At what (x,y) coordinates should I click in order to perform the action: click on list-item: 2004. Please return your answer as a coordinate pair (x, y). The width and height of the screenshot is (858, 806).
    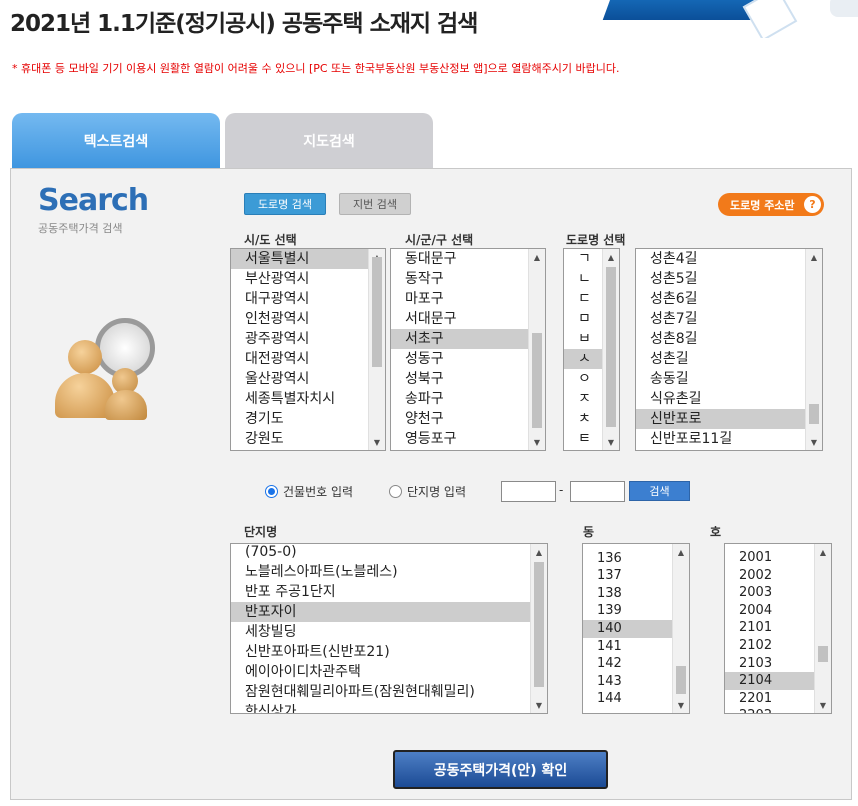
    Looking at the image, I should click on (769, 611).